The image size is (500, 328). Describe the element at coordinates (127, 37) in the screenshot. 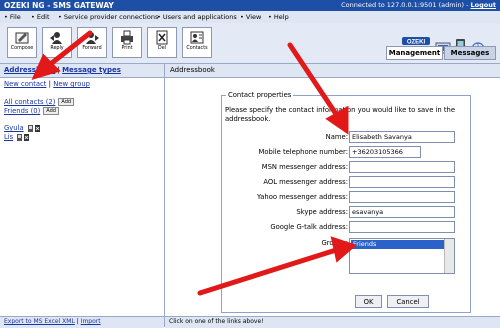

I see `print-icon` at that location.